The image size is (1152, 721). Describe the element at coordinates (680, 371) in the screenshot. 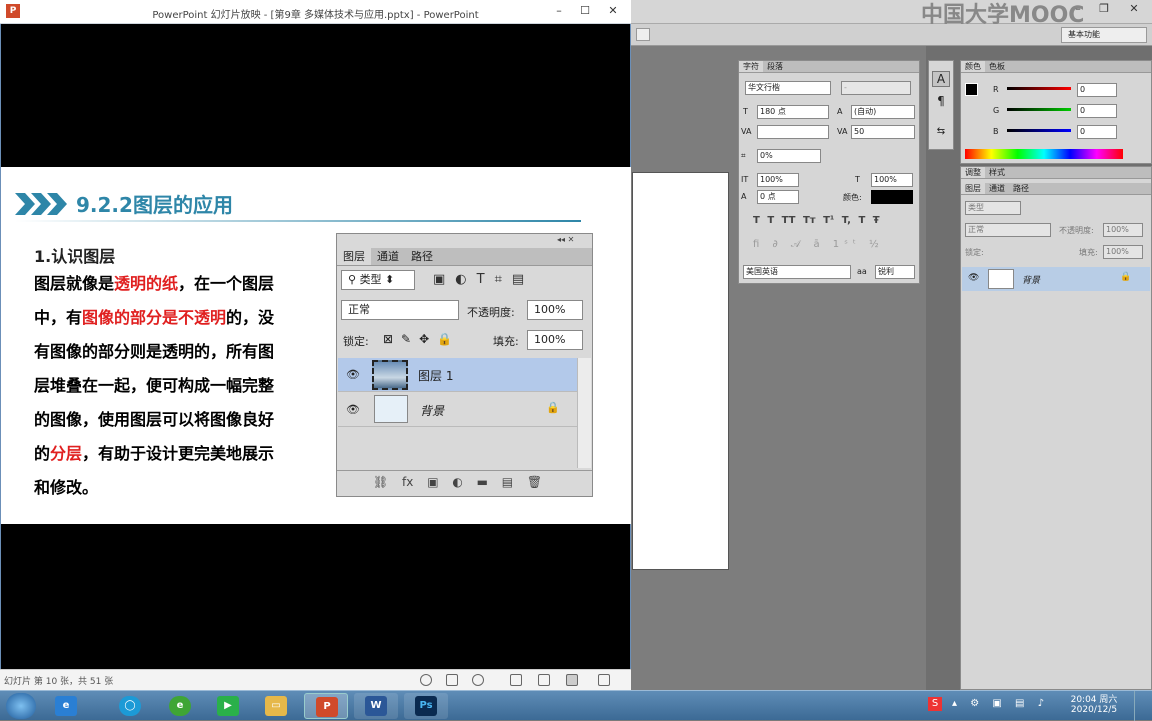

I see `document-canvas` at that location.